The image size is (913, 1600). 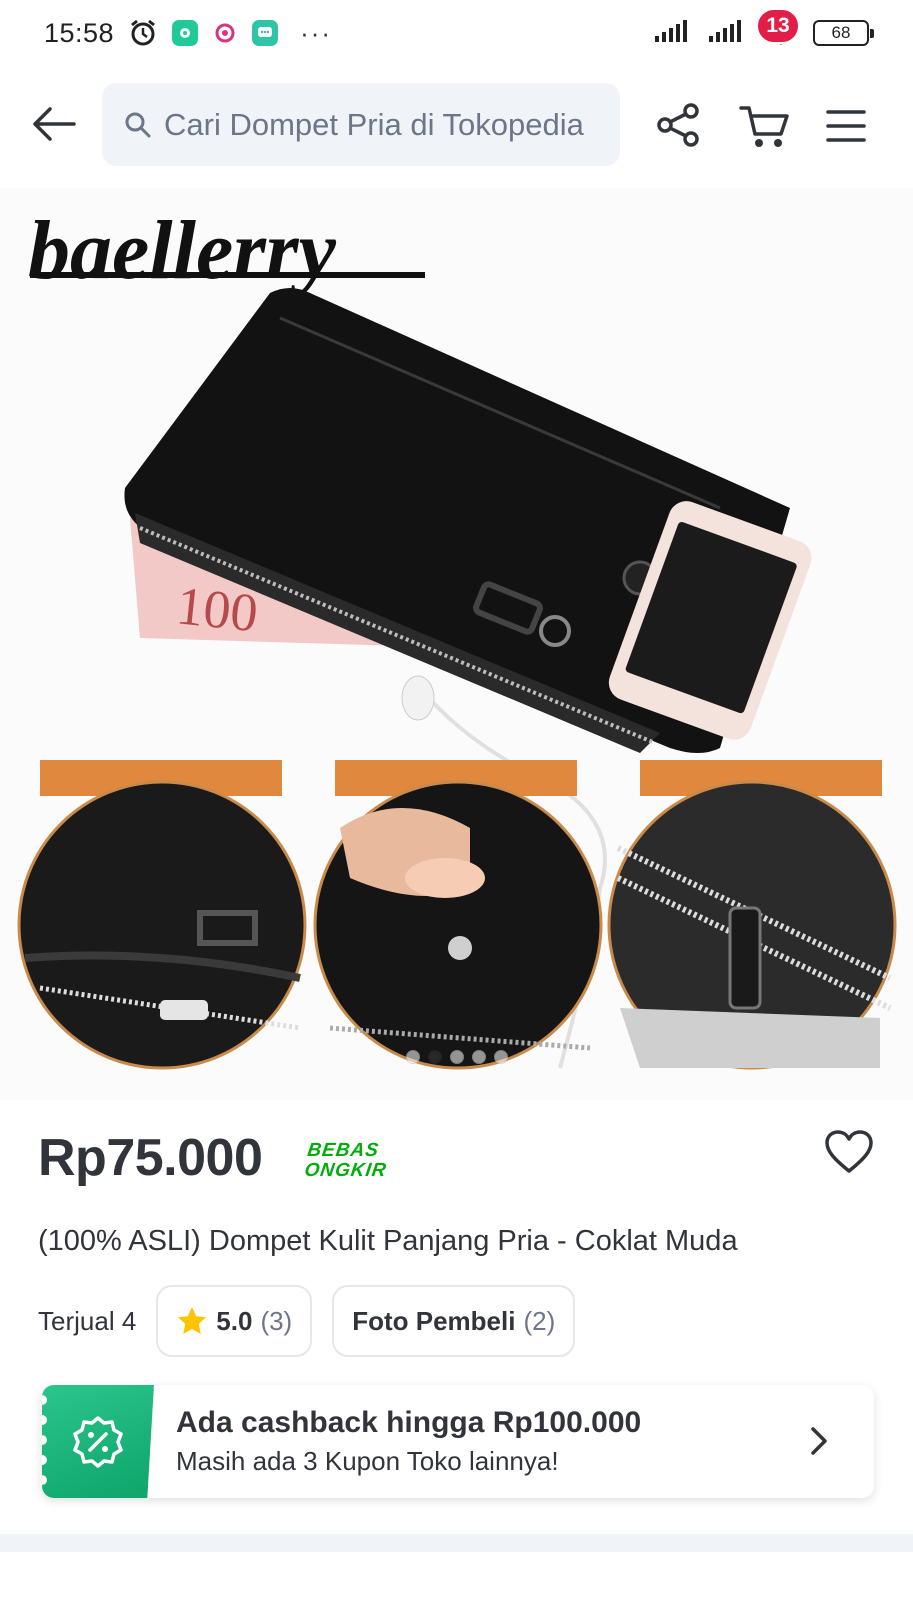 I want to click on rating-value: 5.0, so click(x=234, y=1320).